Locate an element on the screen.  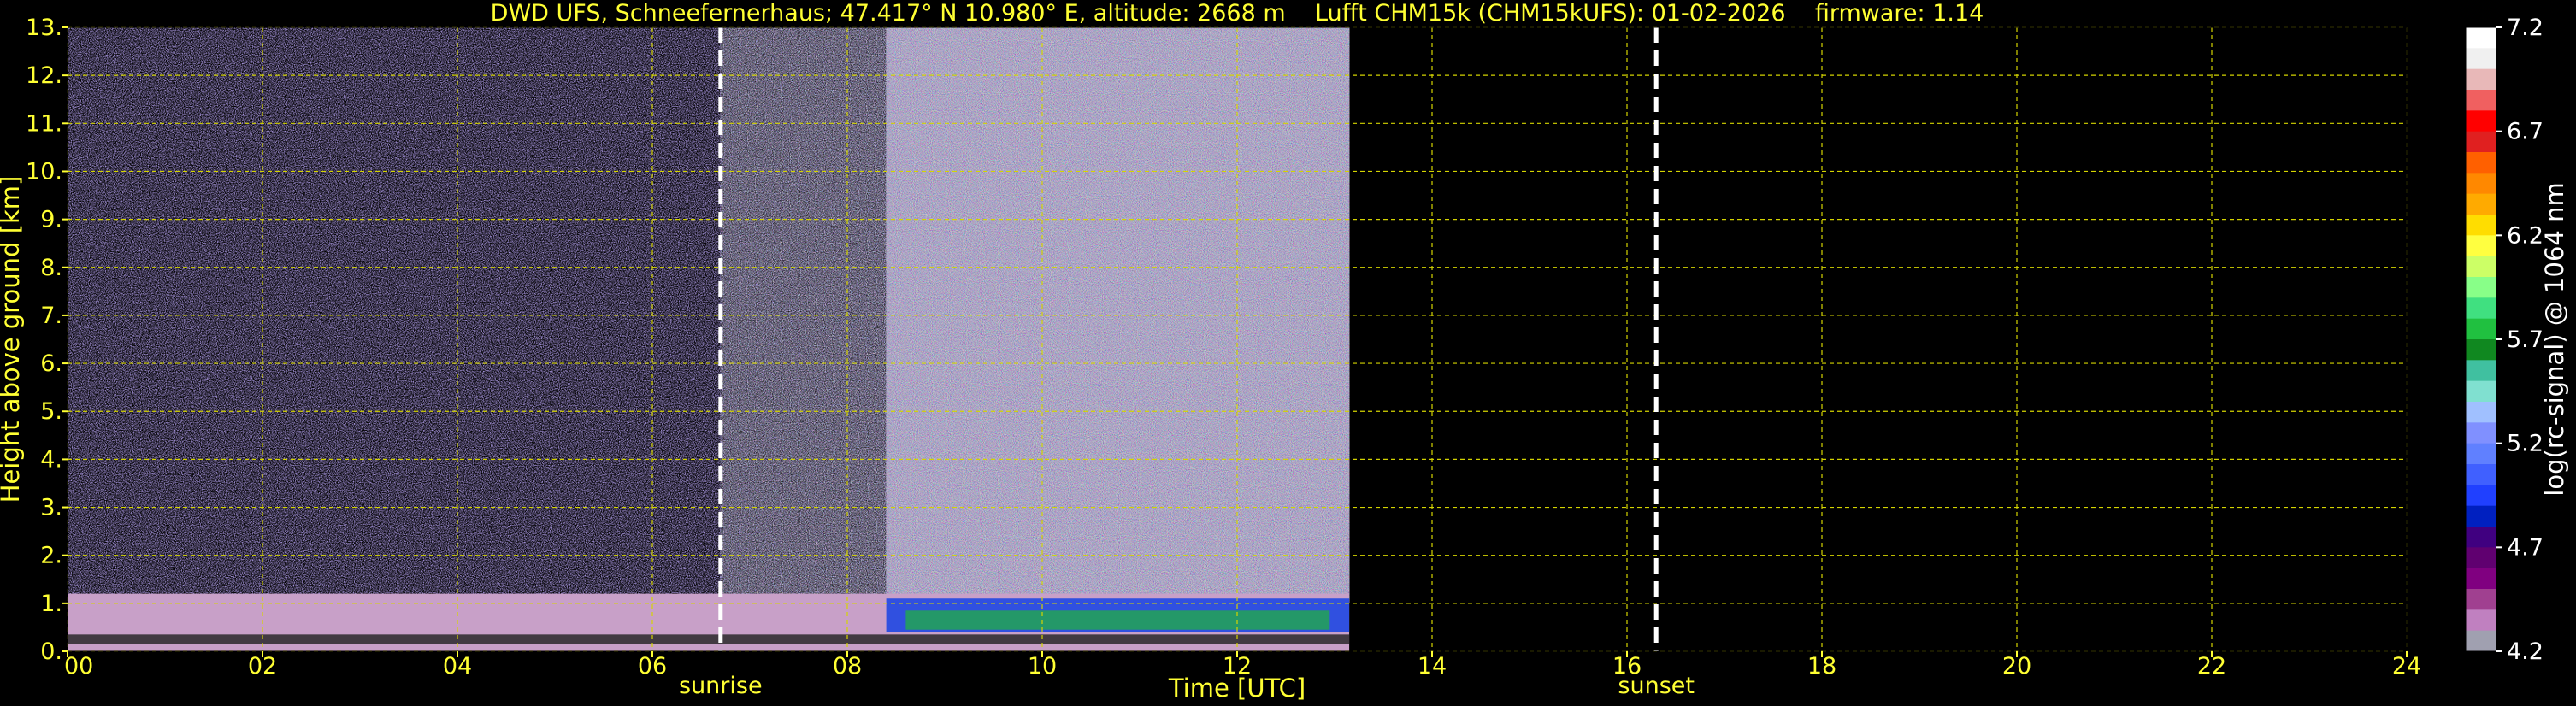
colorbar-tick-label: 6.7 is located at coordinates (2525, 132).